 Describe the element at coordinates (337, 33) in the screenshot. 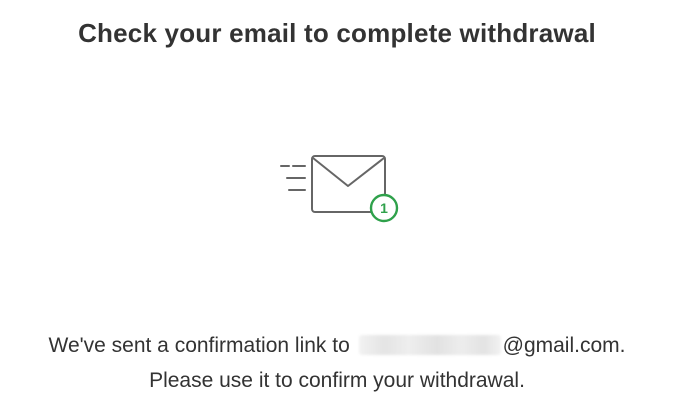

I see `page-title: Check your email to complete withdrawal` at that location.